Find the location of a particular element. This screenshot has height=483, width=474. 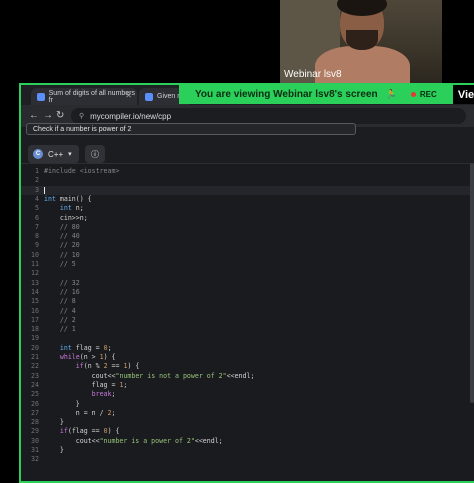

browser-tab-sum-of-digits: Sum of digits of all numbers fr ✕ is located at coordinates (84, 96).